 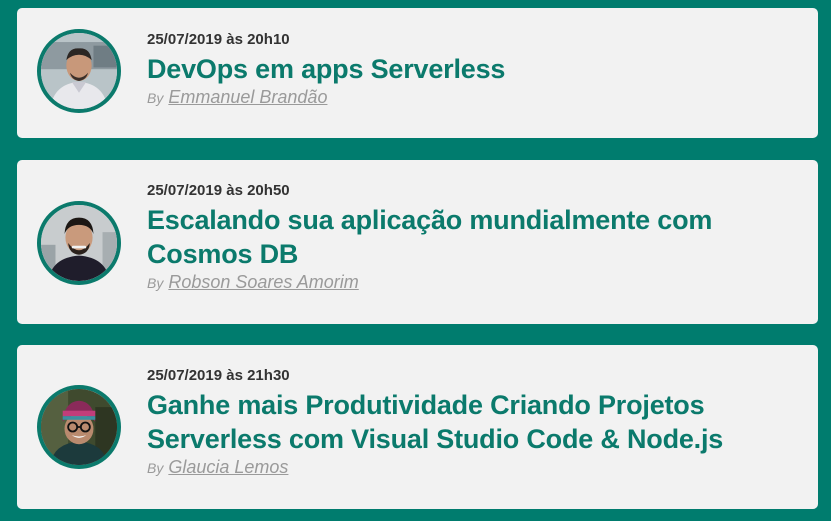 What do you see at coordinates (326, 69) in the screenshot?
I see `session-title: DevOps em apps Serverless` at bounding box center [326, 69].